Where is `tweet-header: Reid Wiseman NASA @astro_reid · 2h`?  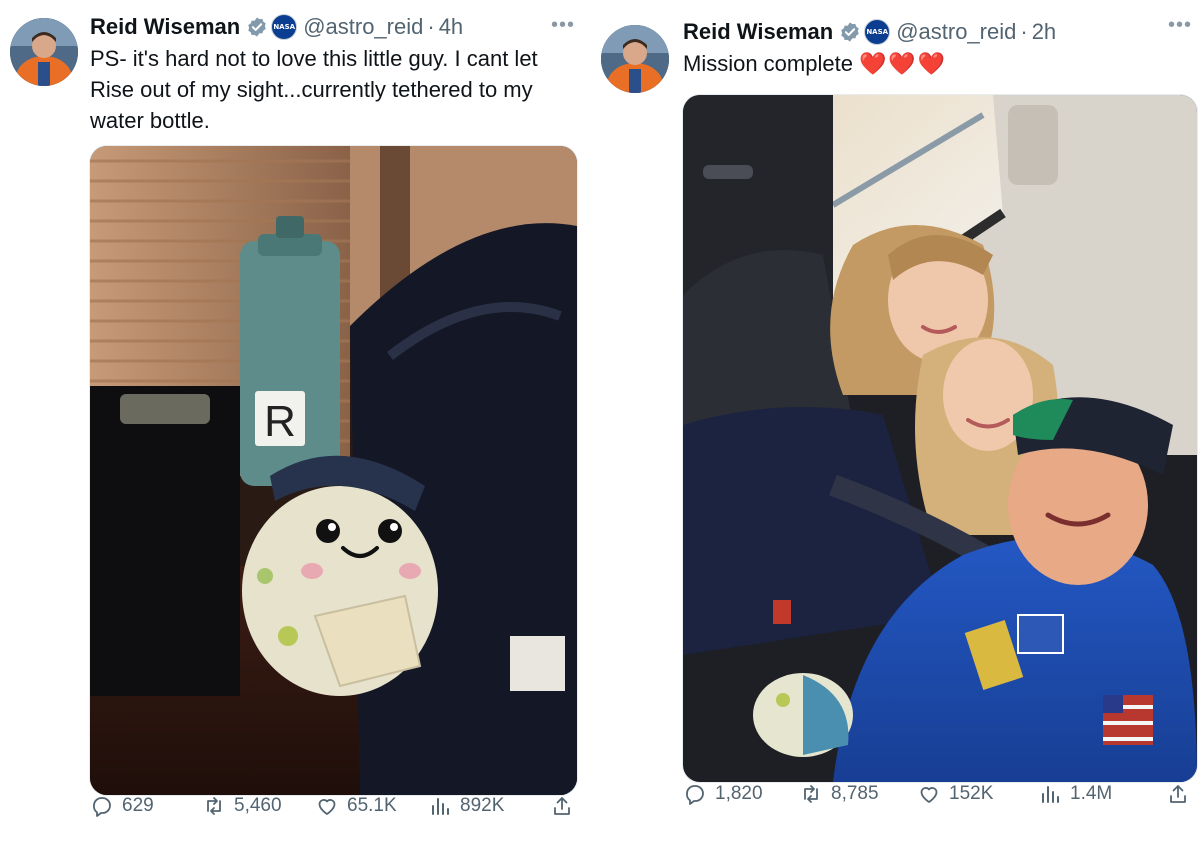
tweet-header: Reid Wiseman NASA @astro_reid · 2h is located at coordinates (869, 32).